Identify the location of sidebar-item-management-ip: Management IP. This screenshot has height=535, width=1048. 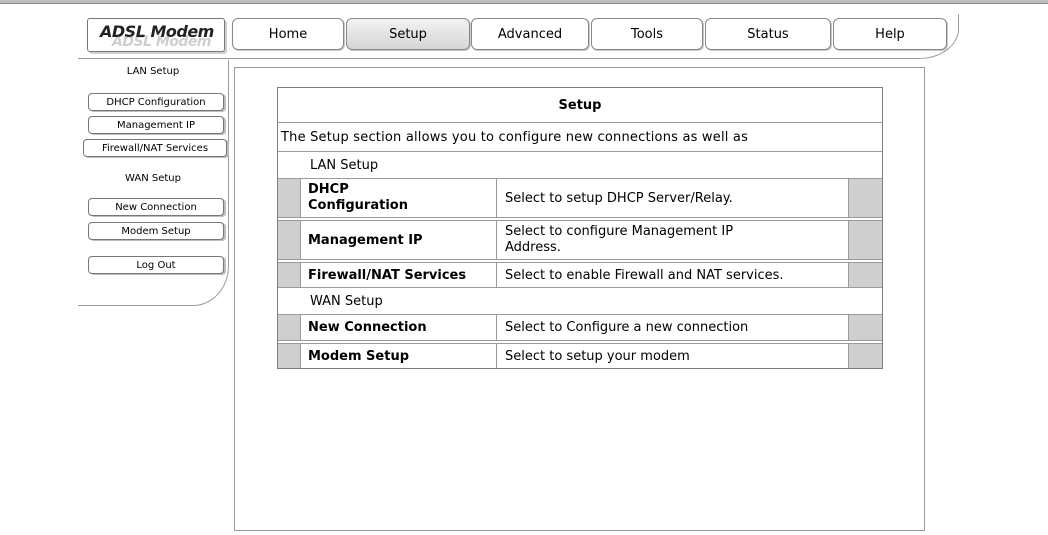
(156, 125).